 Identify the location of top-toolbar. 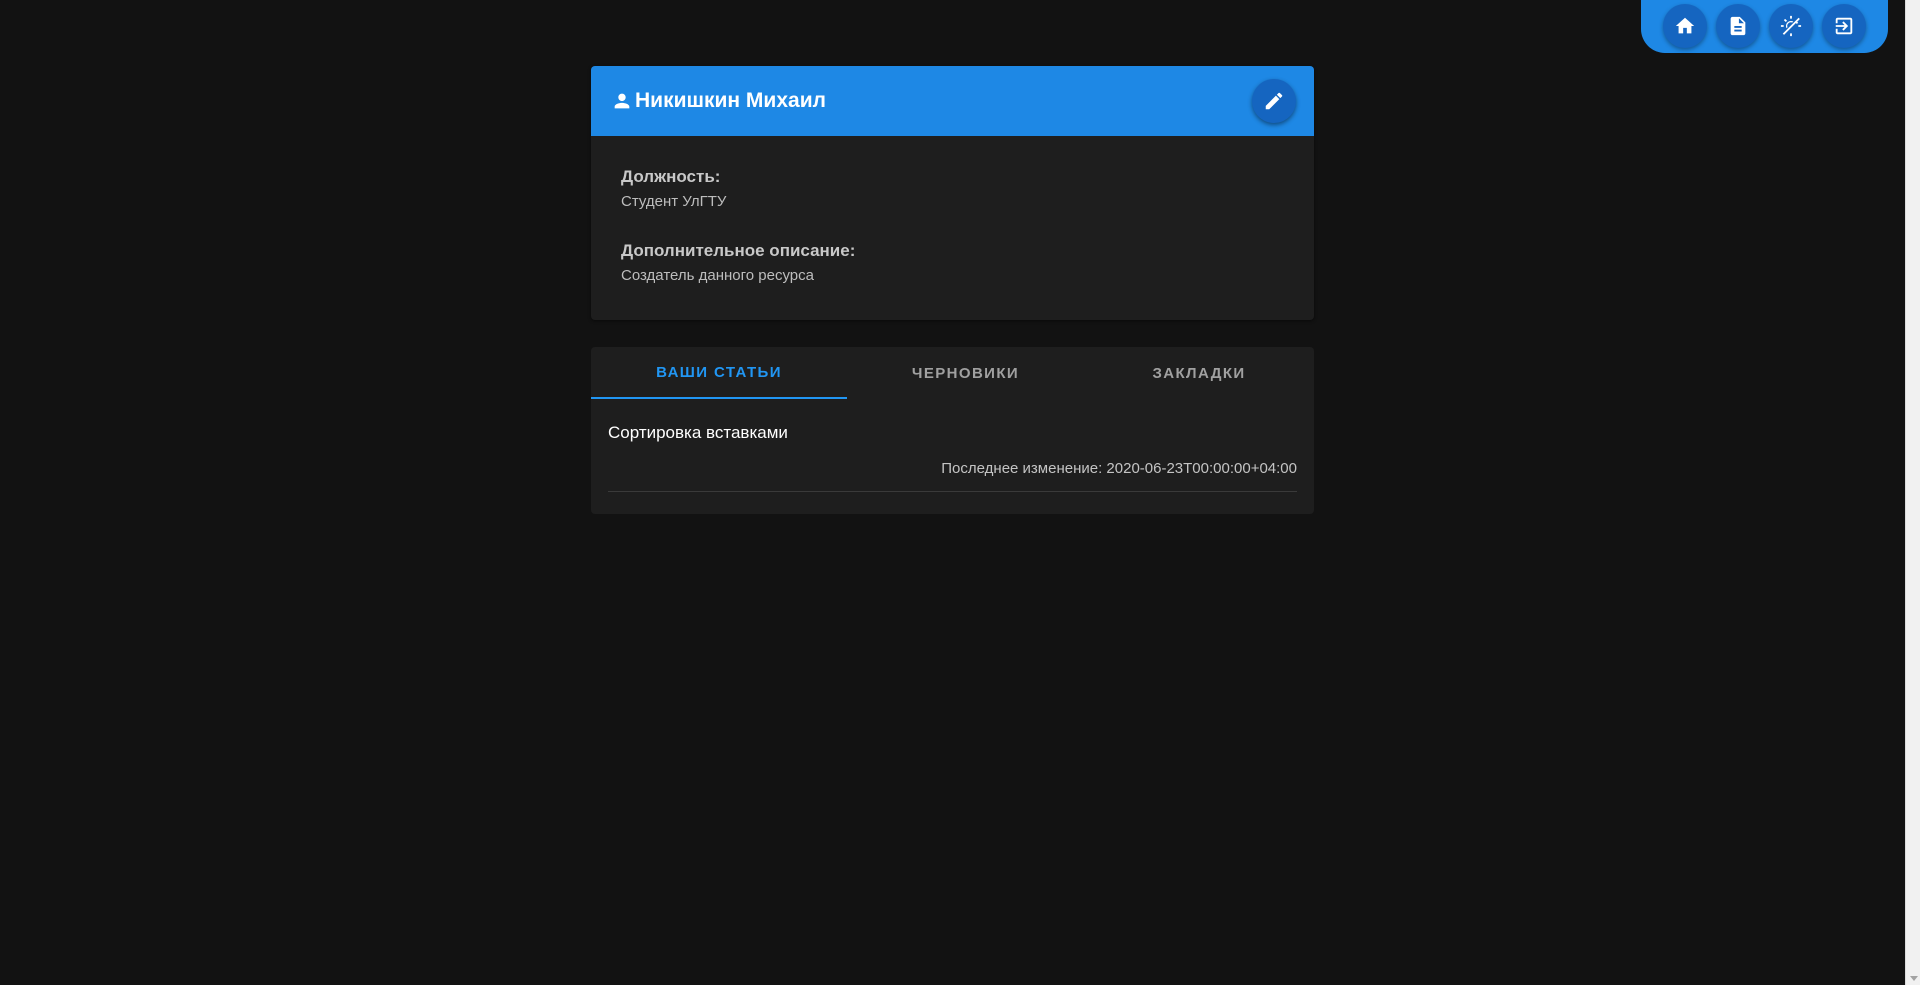
(1764, 26).